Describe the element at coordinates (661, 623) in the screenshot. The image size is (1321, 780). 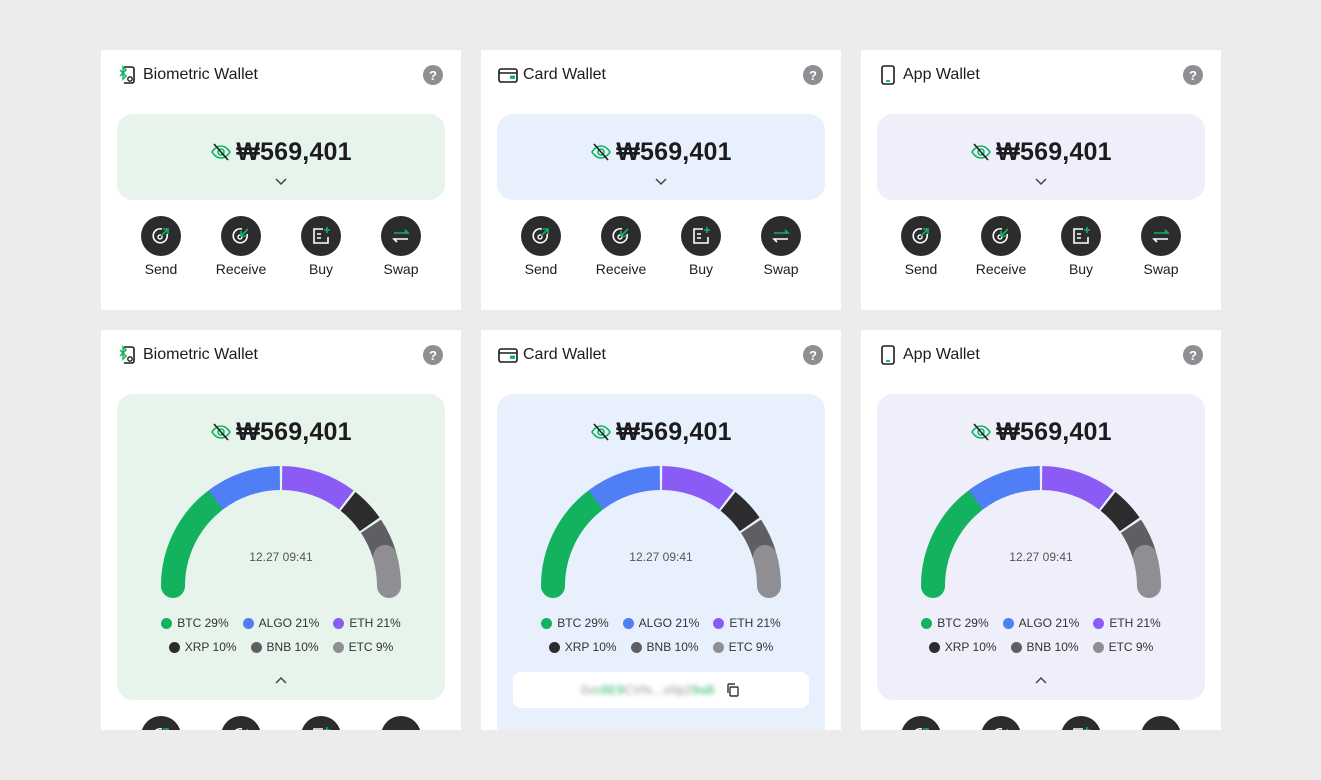
I see `legend-row-1: BTC 29% ALGO 21% ETH 21%` at that location.